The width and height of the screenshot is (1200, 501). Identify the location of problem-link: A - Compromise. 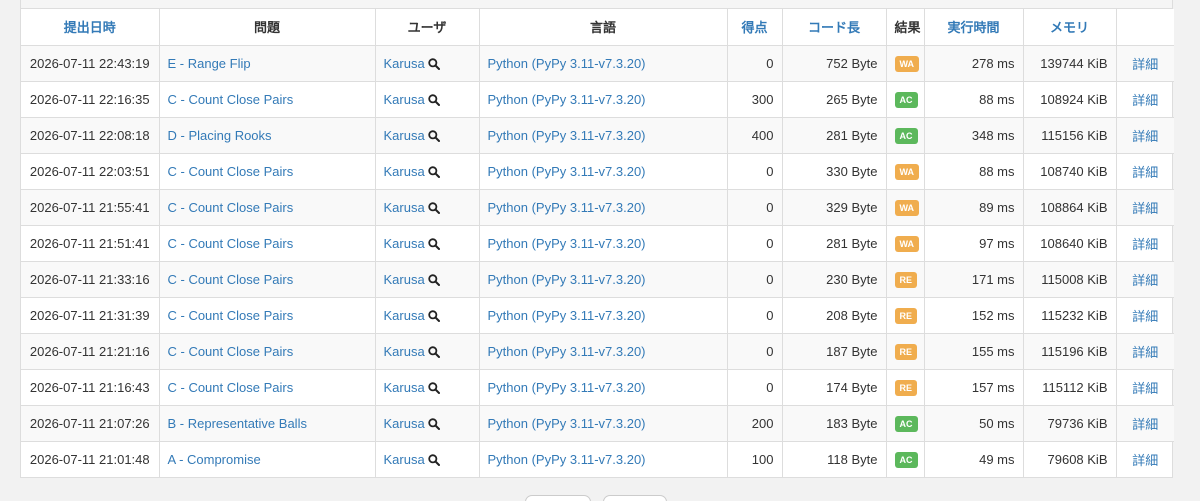
(214, 459).